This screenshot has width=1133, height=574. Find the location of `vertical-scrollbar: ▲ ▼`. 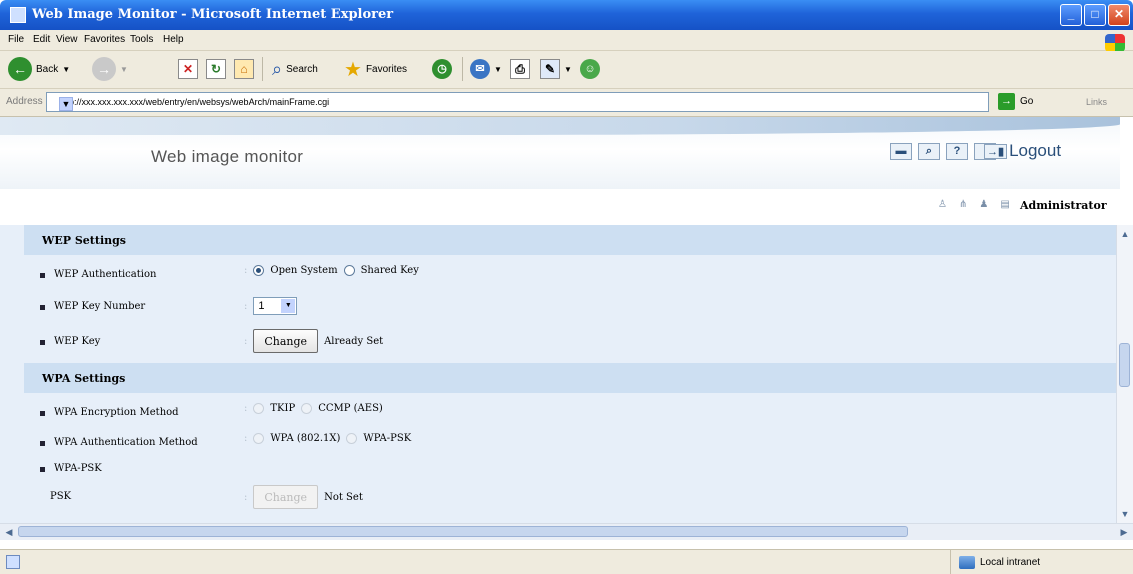

vertical-scrollbar: ▲ ▼ is located at coordinates (1124, 374).